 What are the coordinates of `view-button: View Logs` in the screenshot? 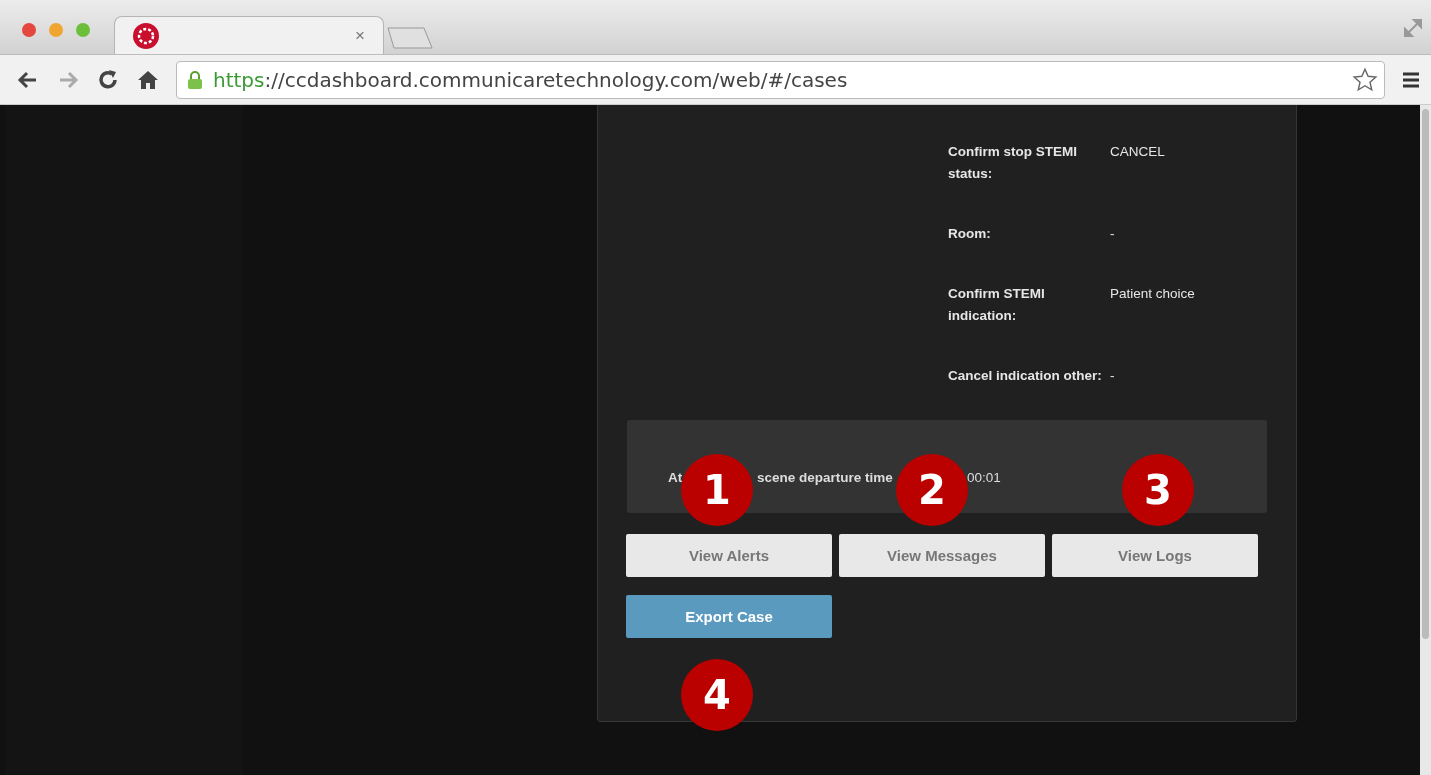 It's located at (1155, 555).